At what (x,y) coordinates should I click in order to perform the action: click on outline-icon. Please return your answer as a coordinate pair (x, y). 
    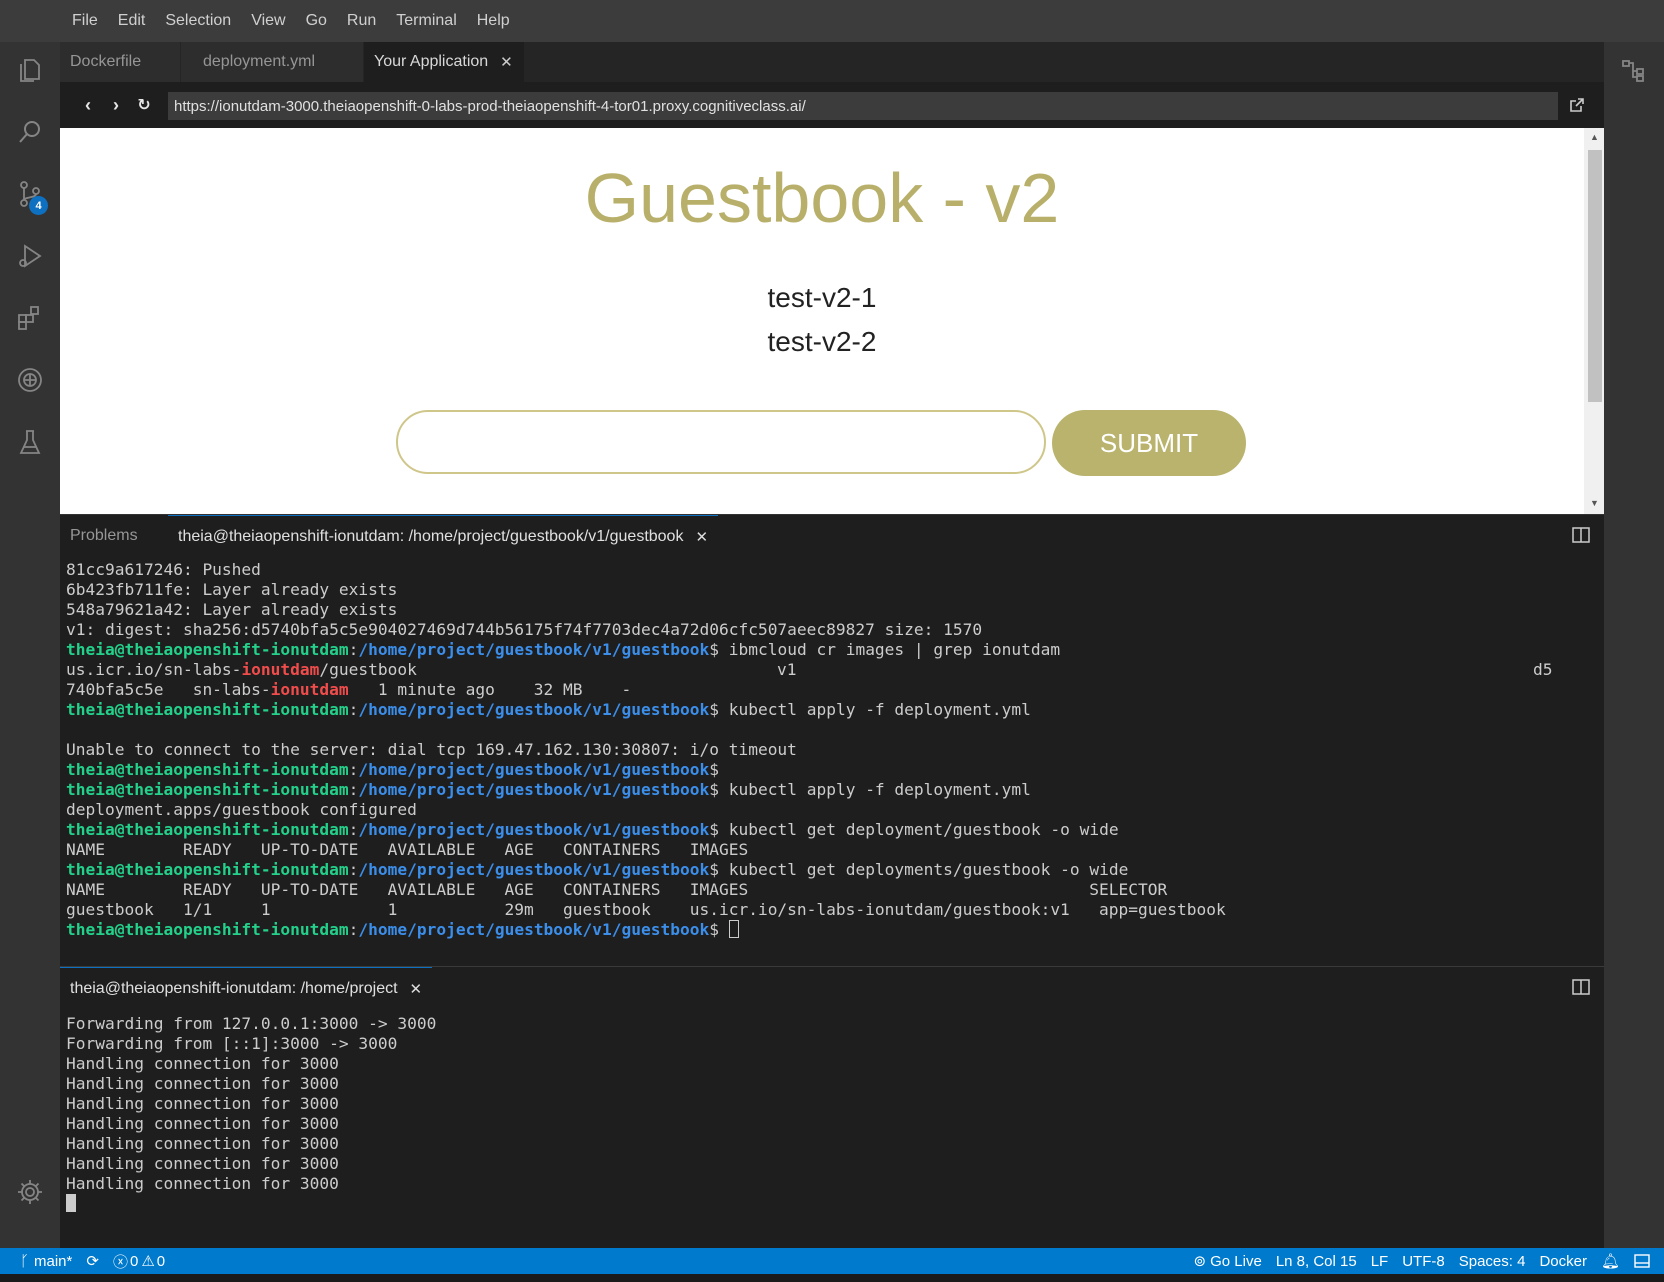
    Looking at the image, I should click on (1634, 70).